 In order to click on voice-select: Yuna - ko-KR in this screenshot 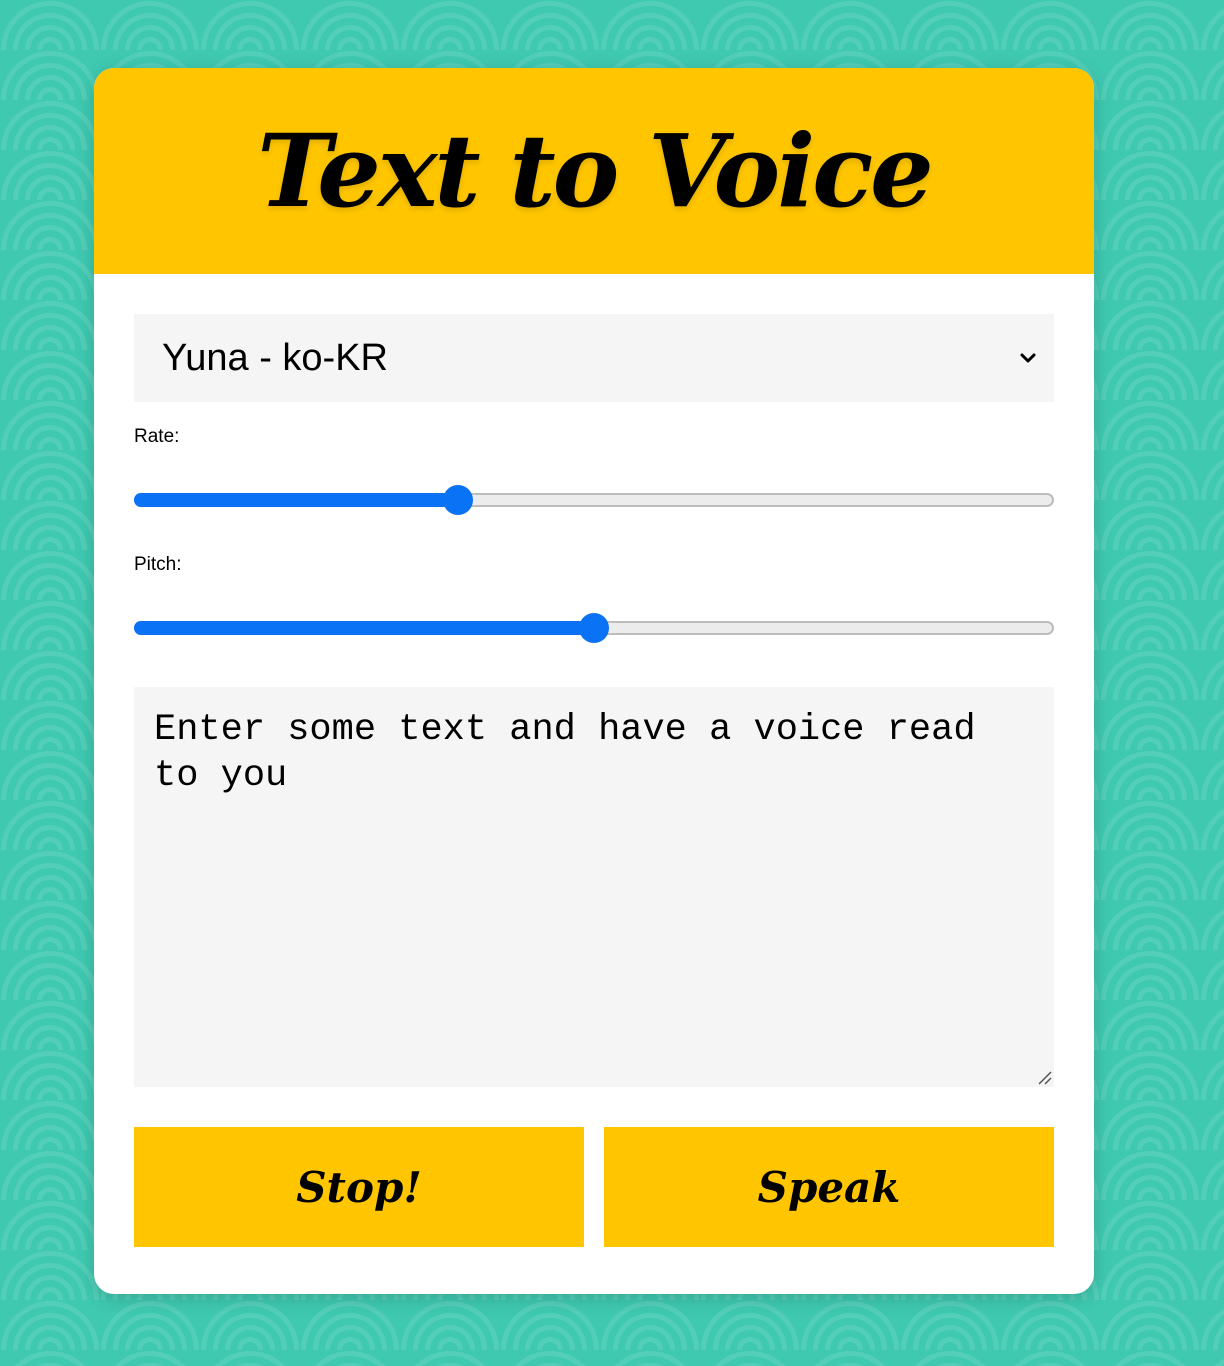, I will do `click(594, 358)`.